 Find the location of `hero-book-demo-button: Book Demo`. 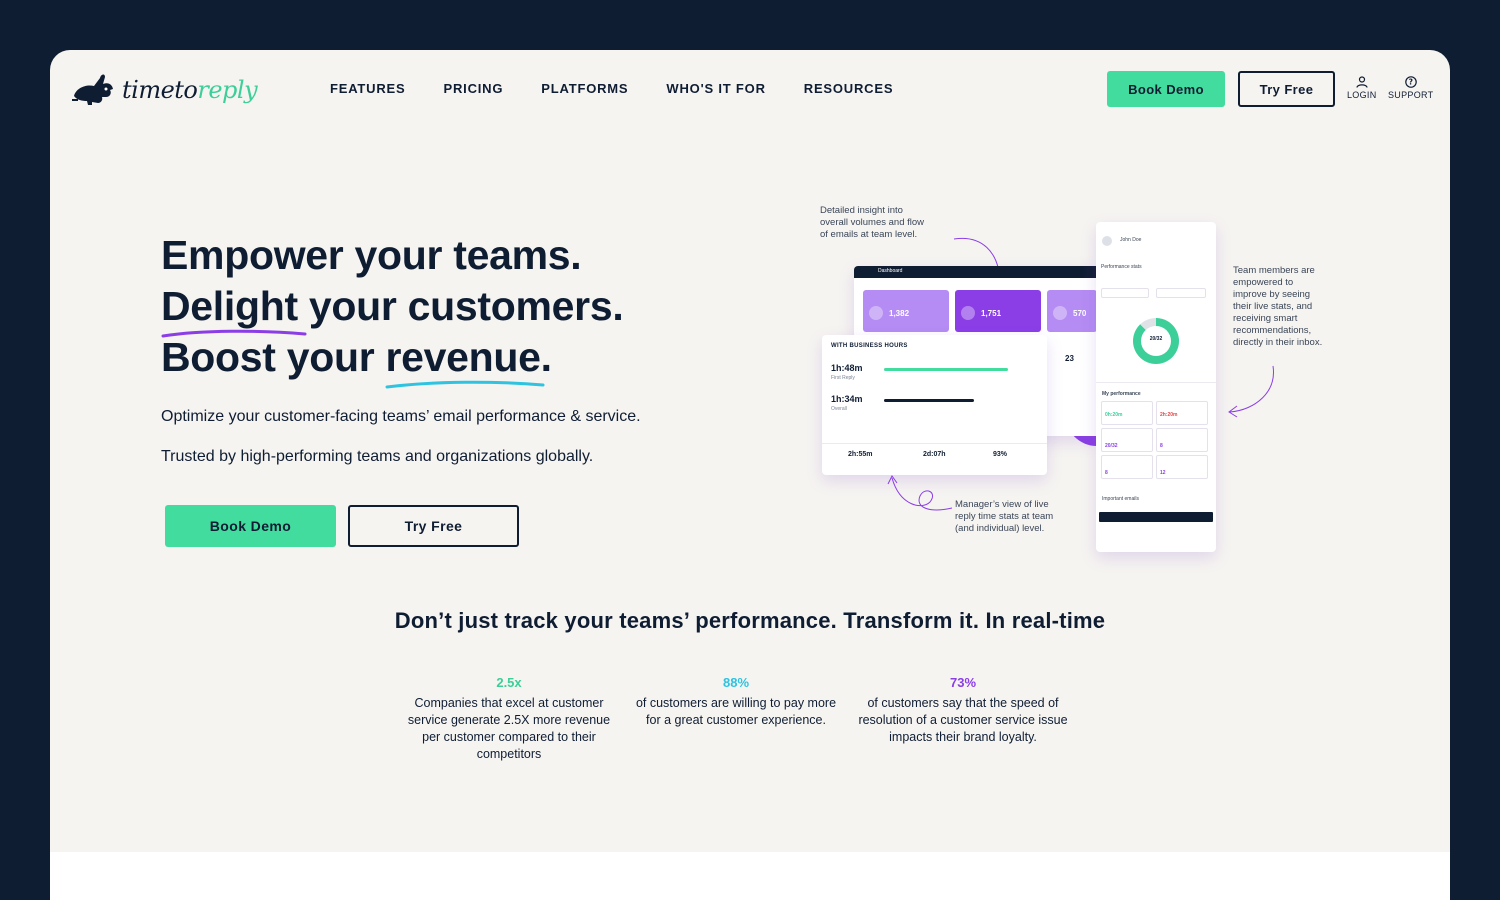

hero-book-demo-button: Book Demo is located at coordinates (250, 526).